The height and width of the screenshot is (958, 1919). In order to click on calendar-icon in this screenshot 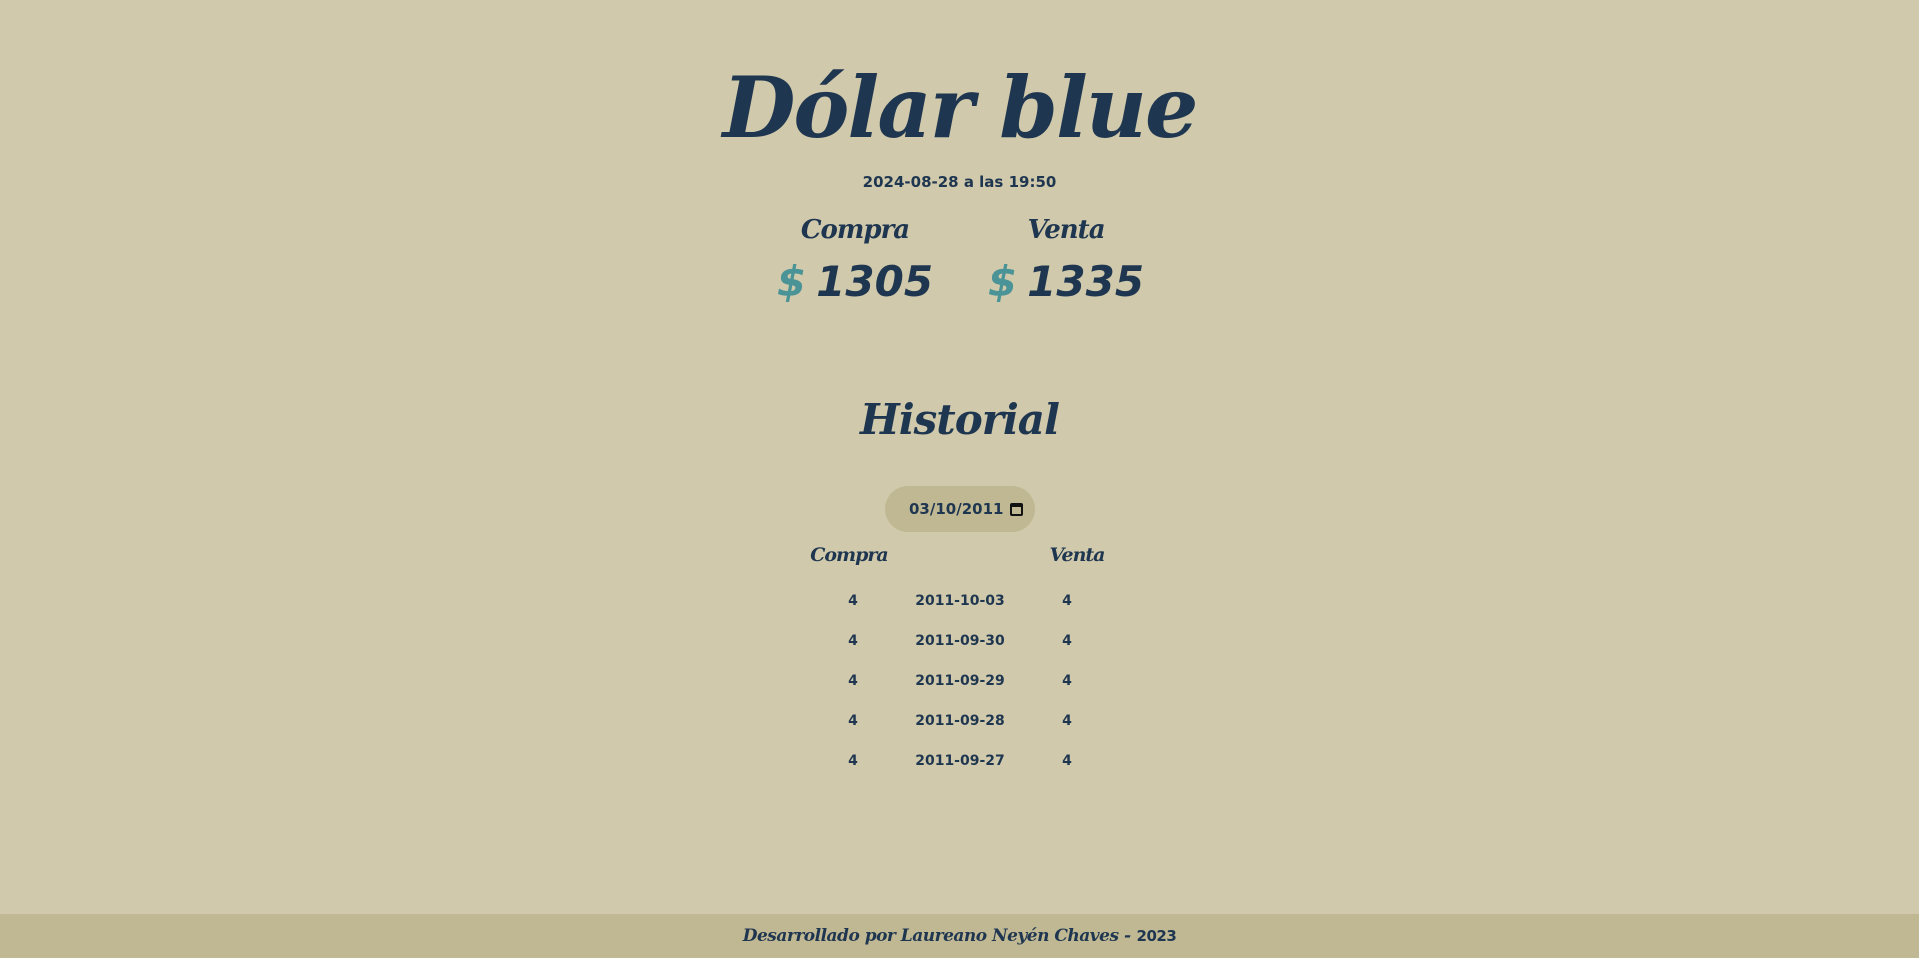, I will do `click(1016, 509)`.